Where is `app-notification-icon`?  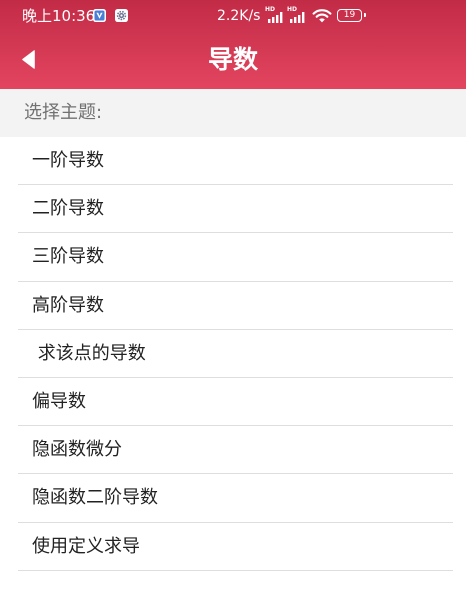
app-notification-icon is located at coordinates (99, 15).